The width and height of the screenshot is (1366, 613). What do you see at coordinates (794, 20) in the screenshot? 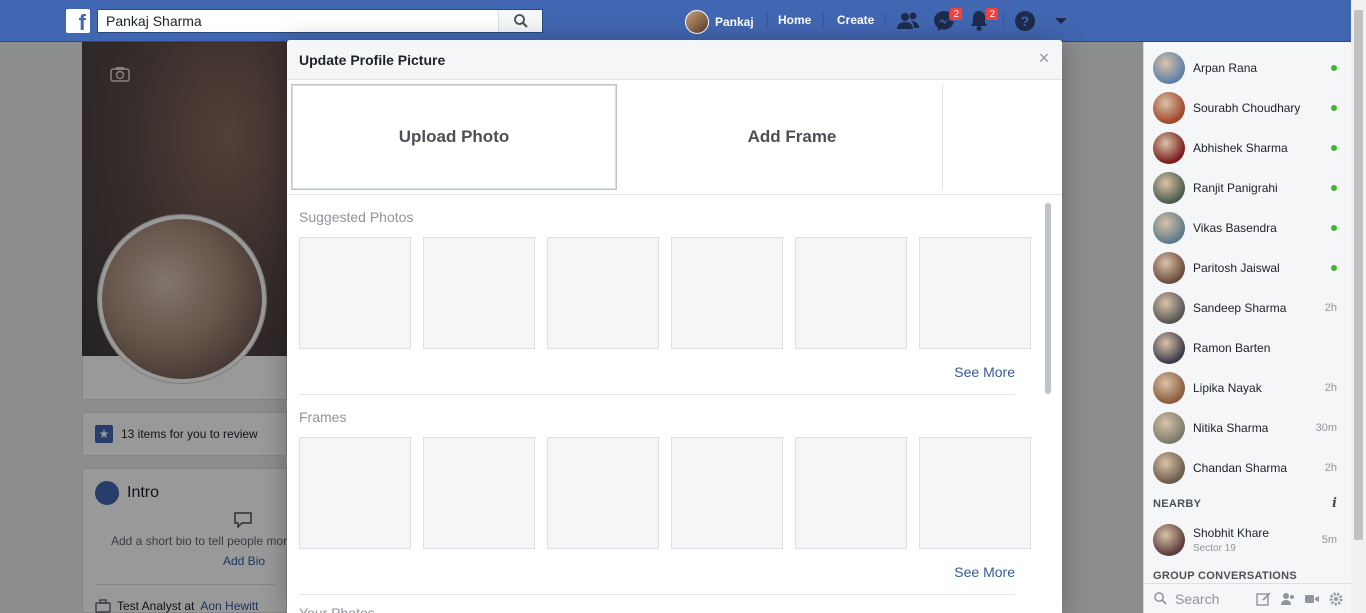
I see `home-link: Home` at bounding box center [794, 20].